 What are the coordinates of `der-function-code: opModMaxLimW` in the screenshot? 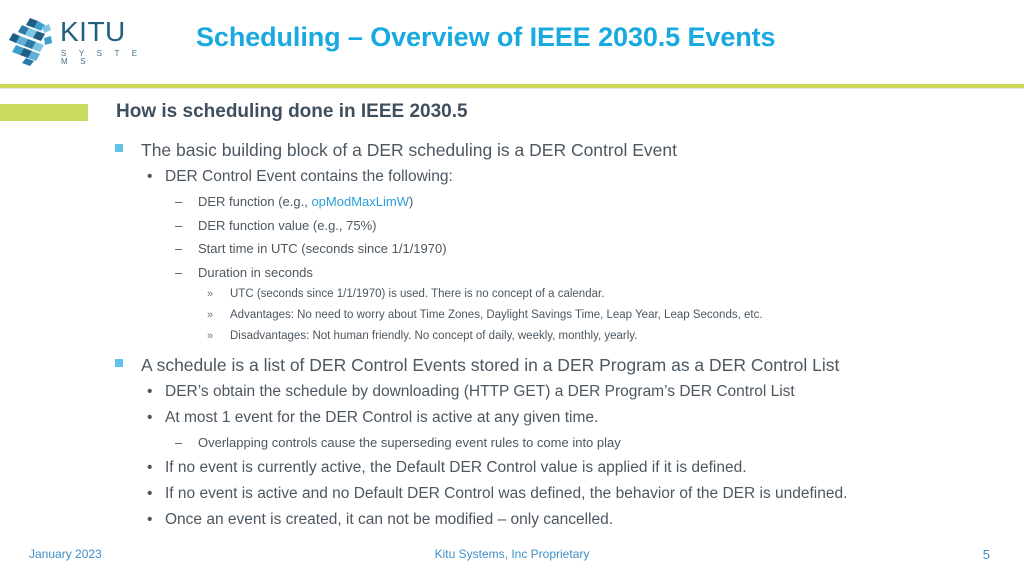 It's located at (360, 201).